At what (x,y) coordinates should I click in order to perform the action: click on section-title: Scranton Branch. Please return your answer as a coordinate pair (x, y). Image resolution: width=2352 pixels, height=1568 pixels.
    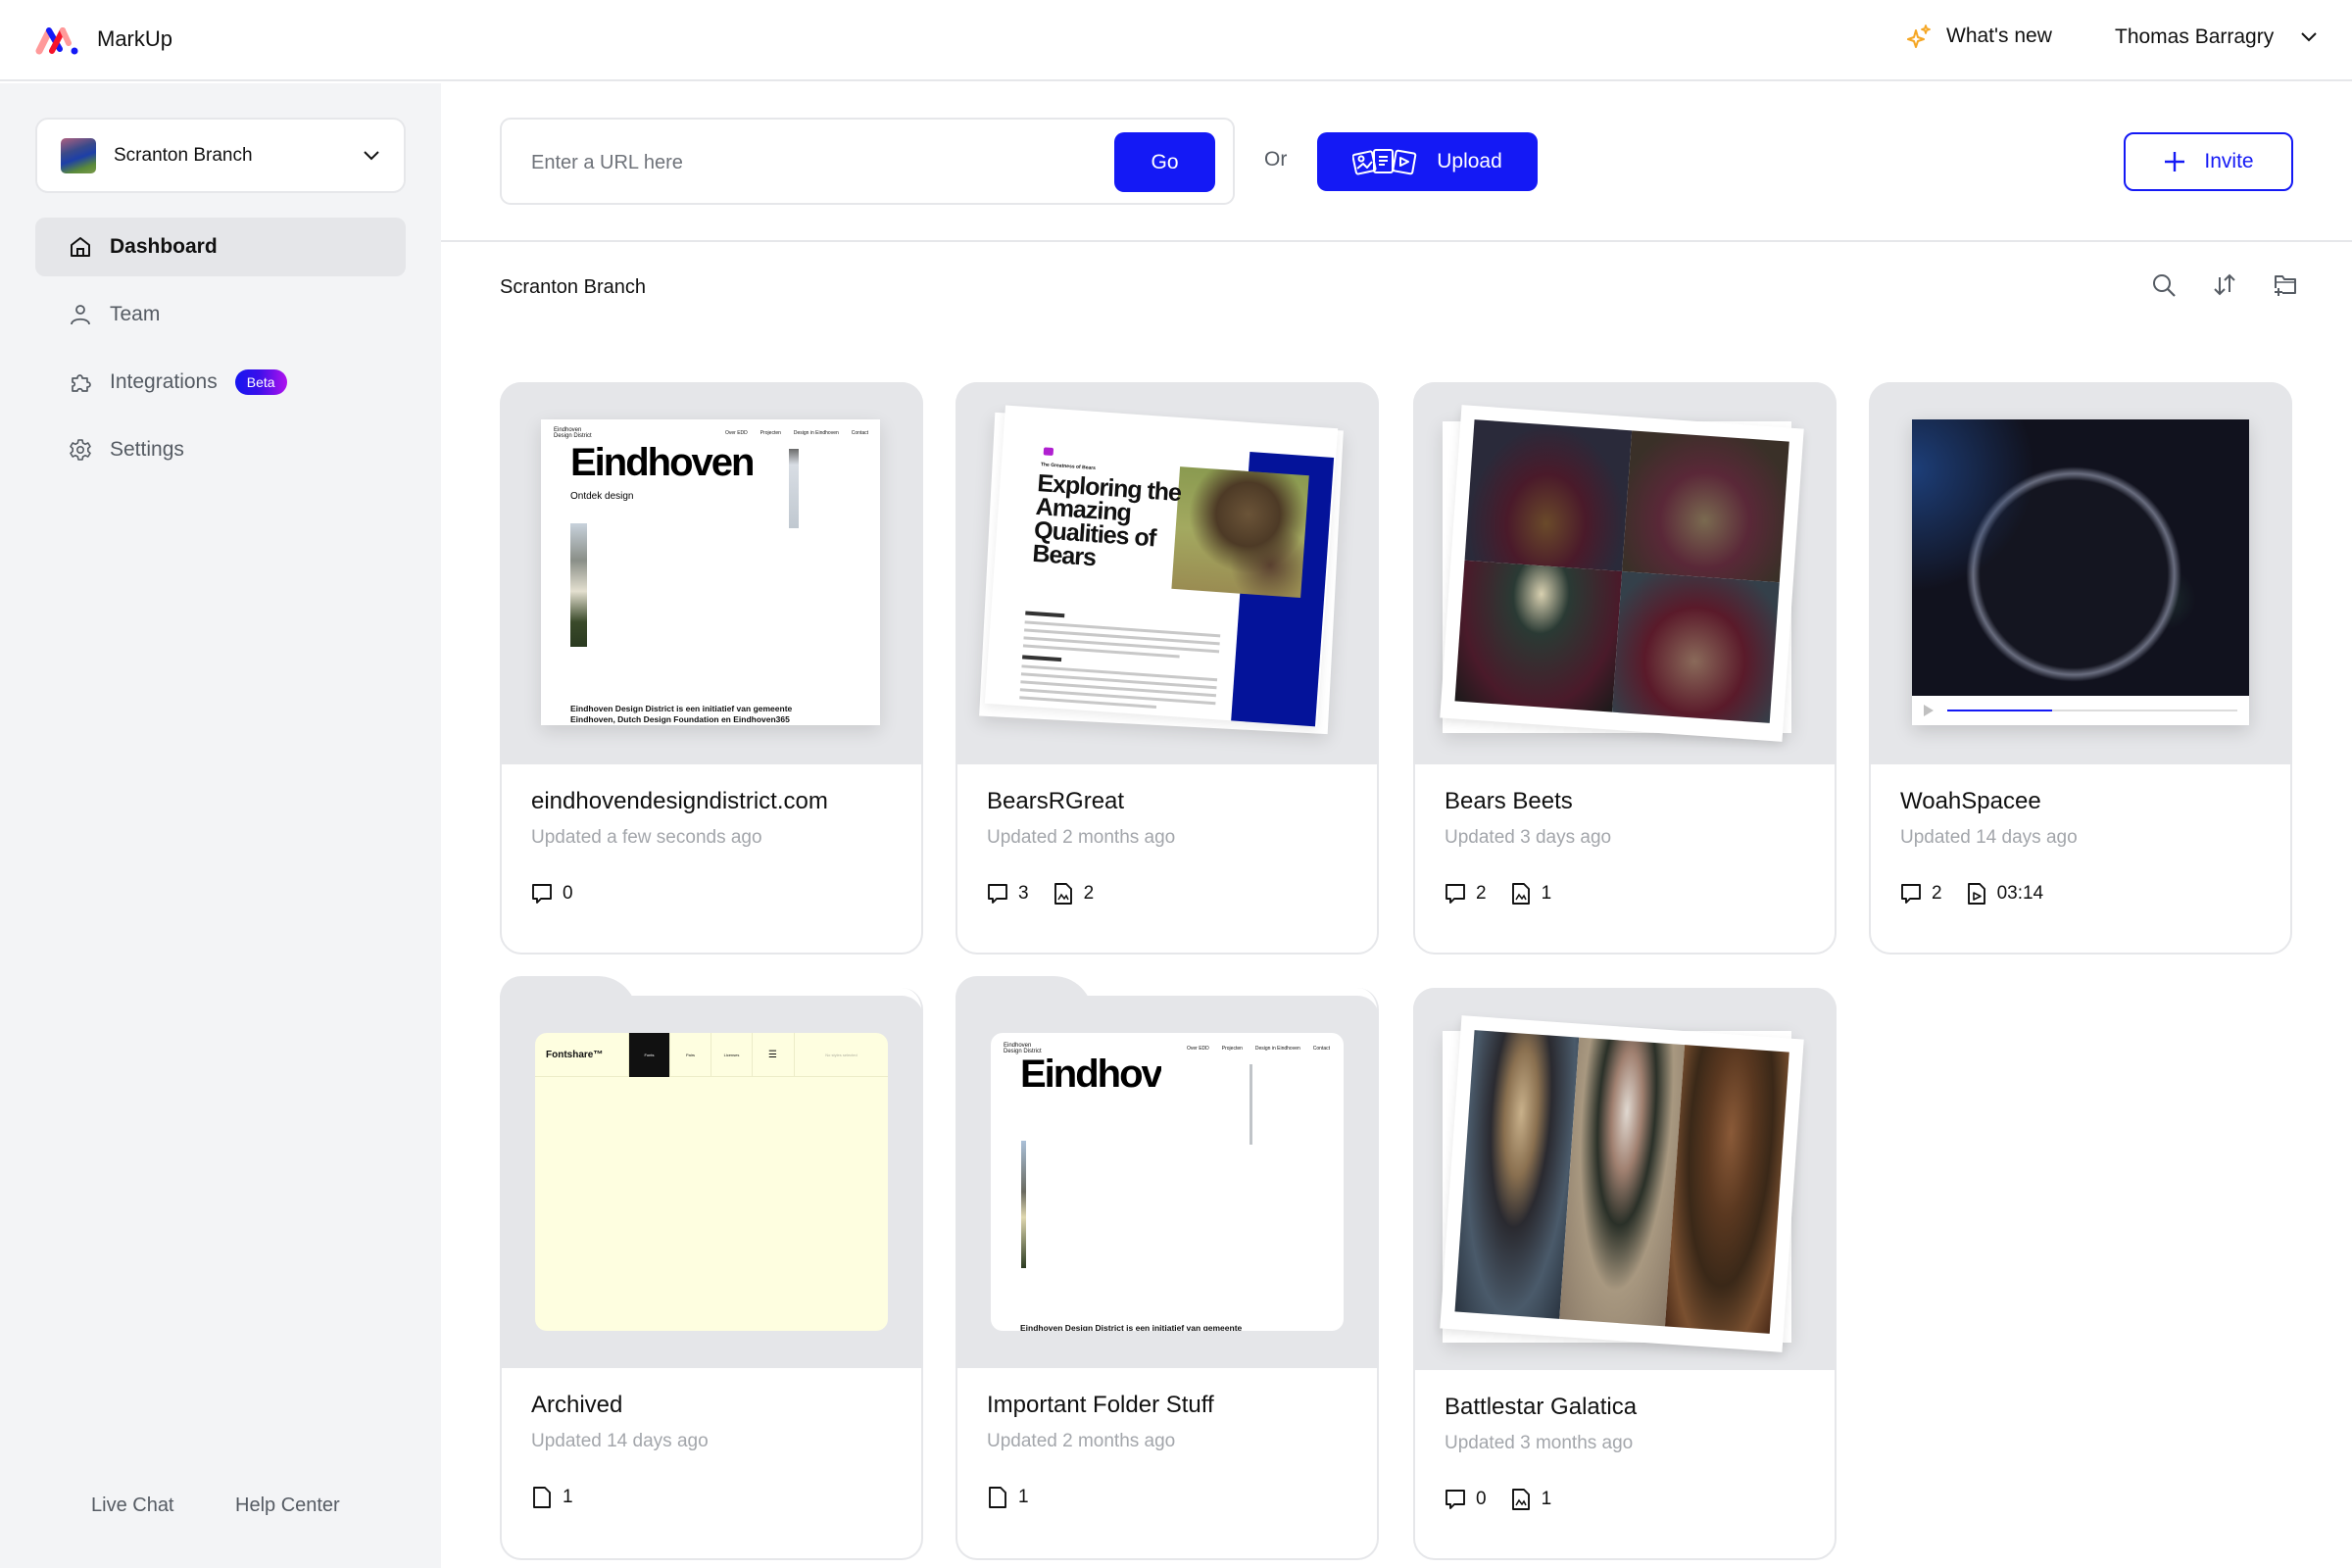
    Looking at the image, I should click on (573, 287).